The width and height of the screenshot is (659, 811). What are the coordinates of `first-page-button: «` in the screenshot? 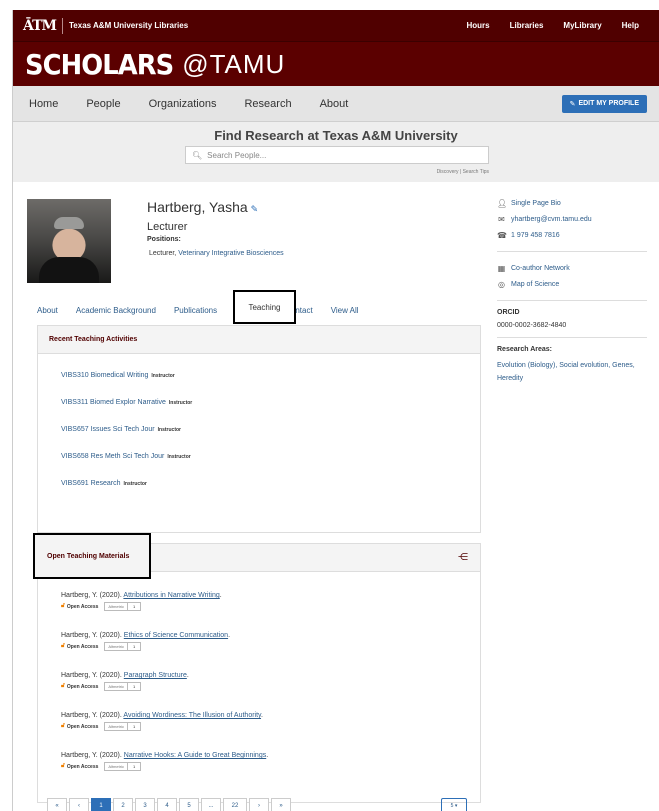 It's located at (57, 804).